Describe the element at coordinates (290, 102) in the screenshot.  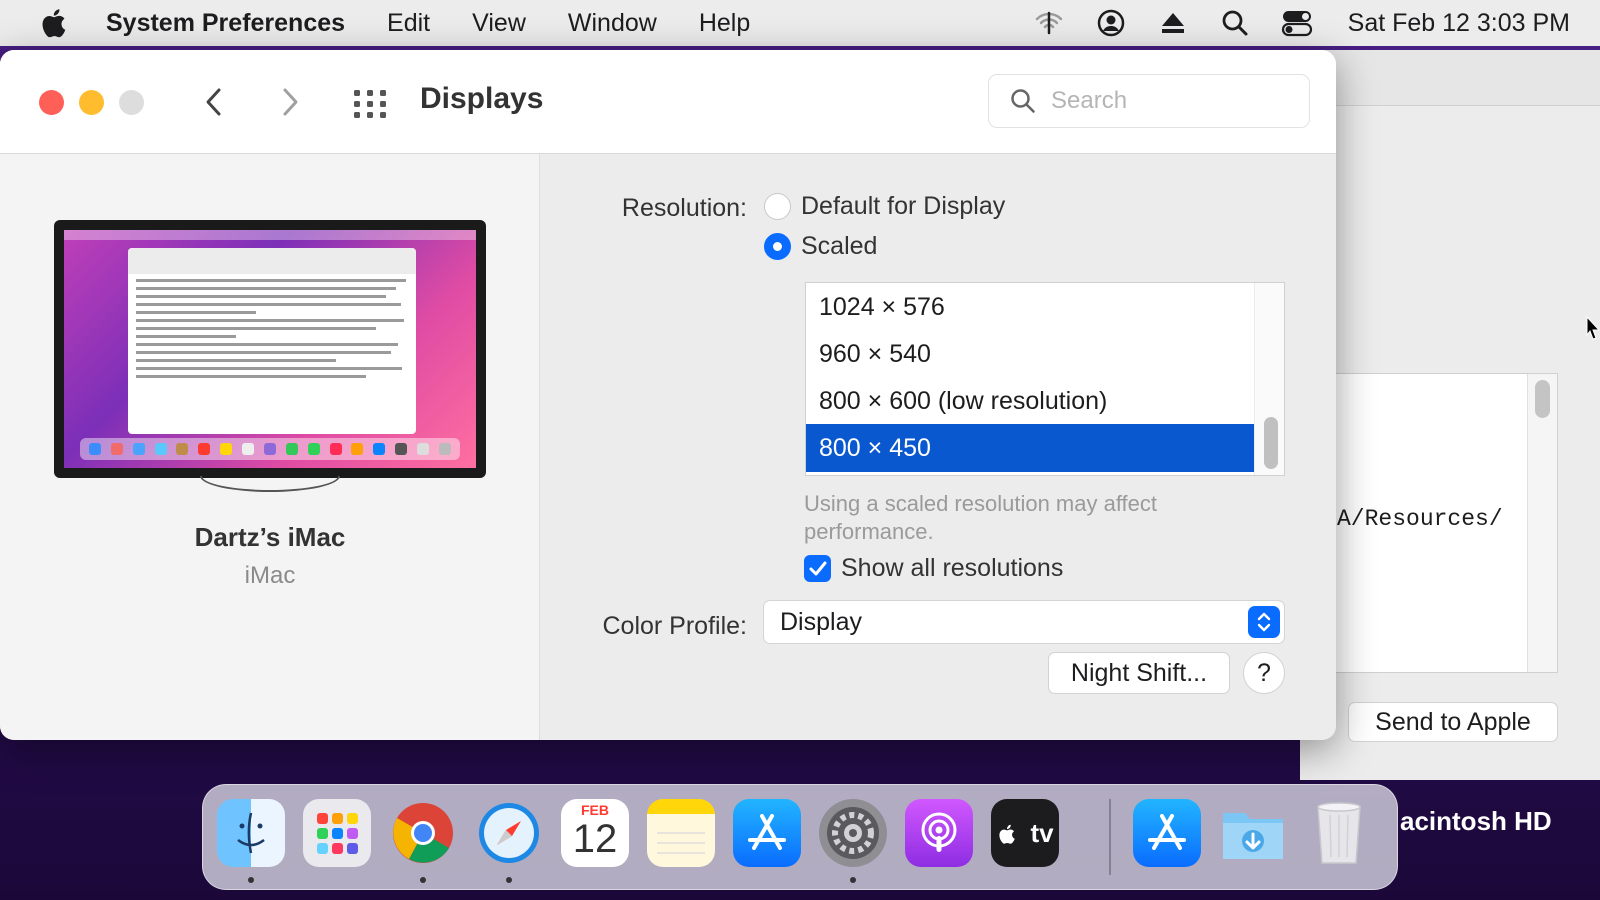
I see `forward-chevron-icon` at that location.